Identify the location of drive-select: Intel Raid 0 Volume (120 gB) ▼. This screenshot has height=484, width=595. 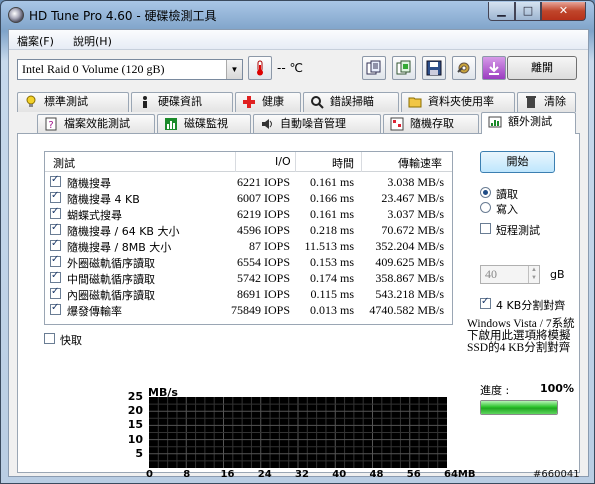
(130, 69).